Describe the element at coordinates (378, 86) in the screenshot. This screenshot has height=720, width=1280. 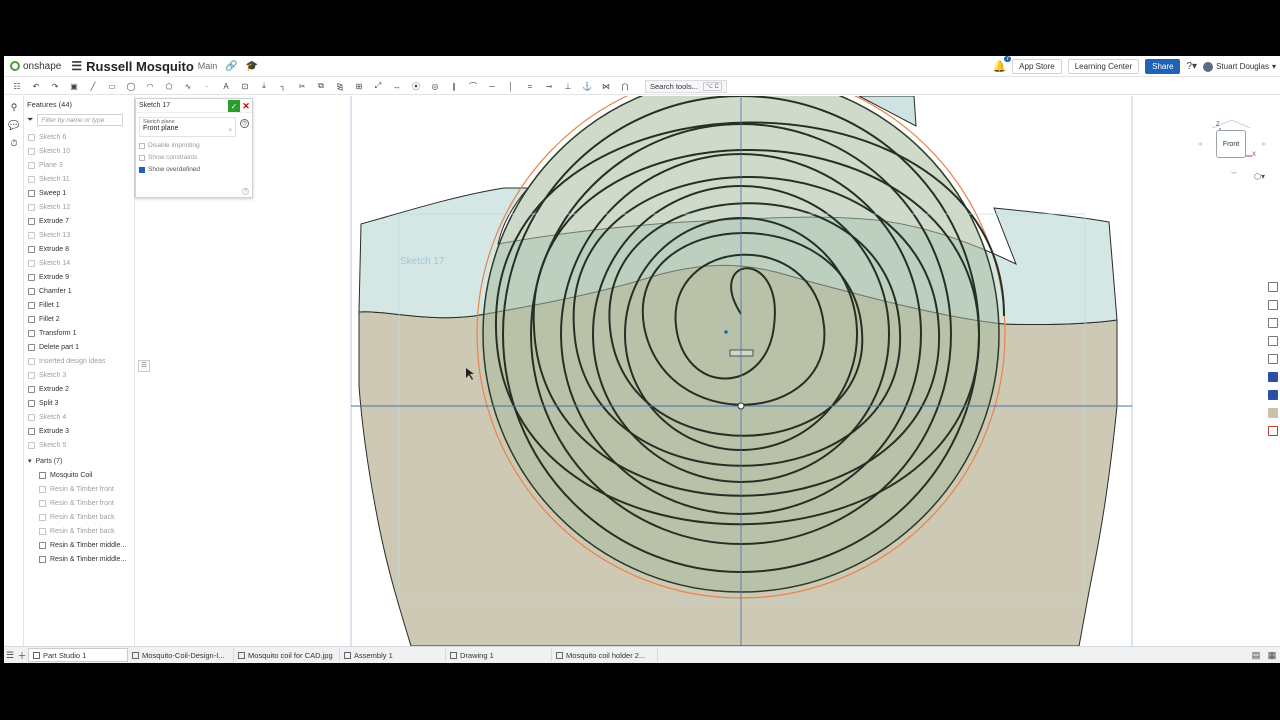
I see `transform-icon: ⤢` at that location.